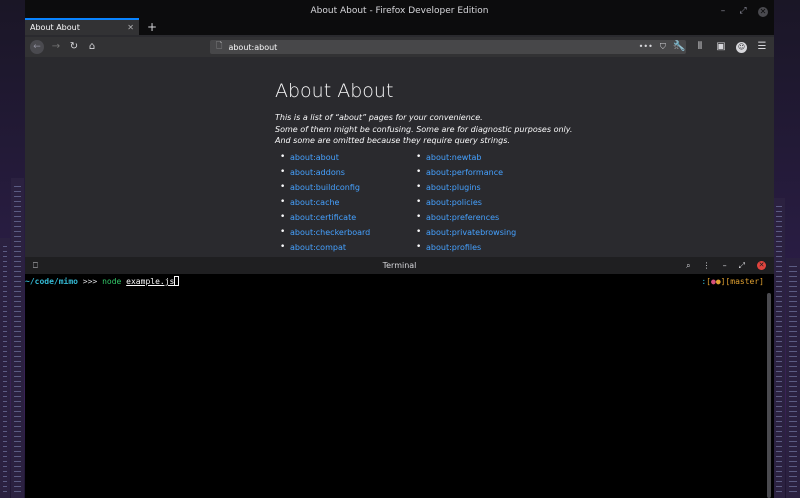 This screenshot has width=800, height=498. I want to click on minimize-icon: –, so click(725, 265).